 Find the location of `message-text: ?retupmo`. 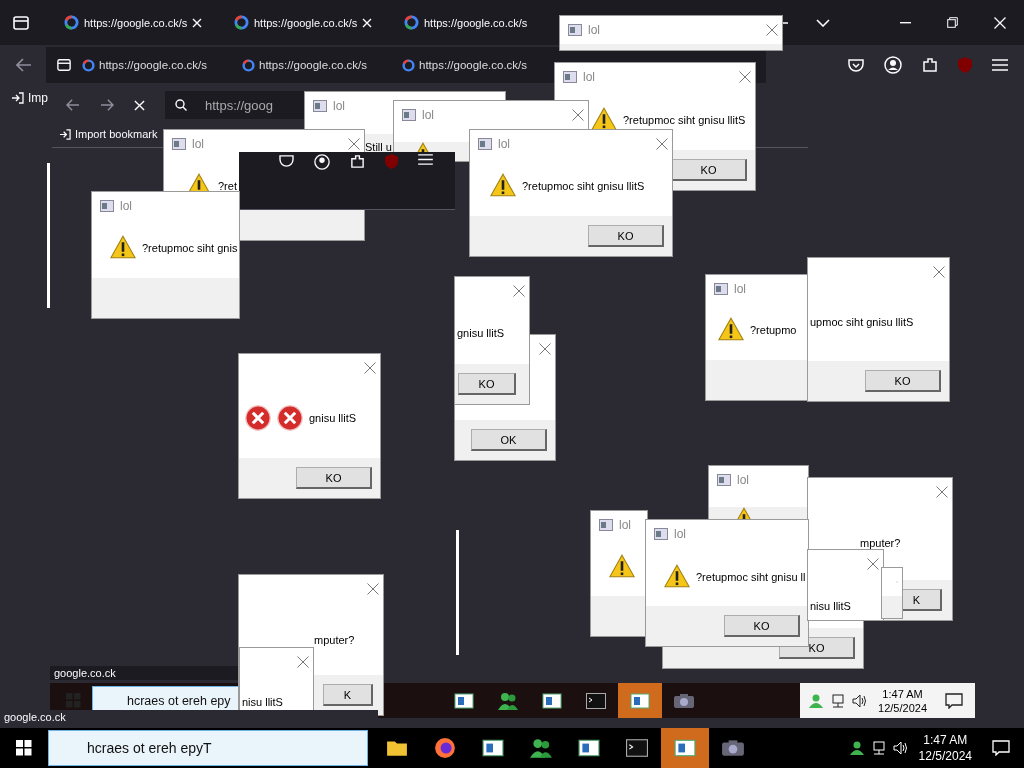

message-text: ?retupmo is located at coordinates (773, 330).